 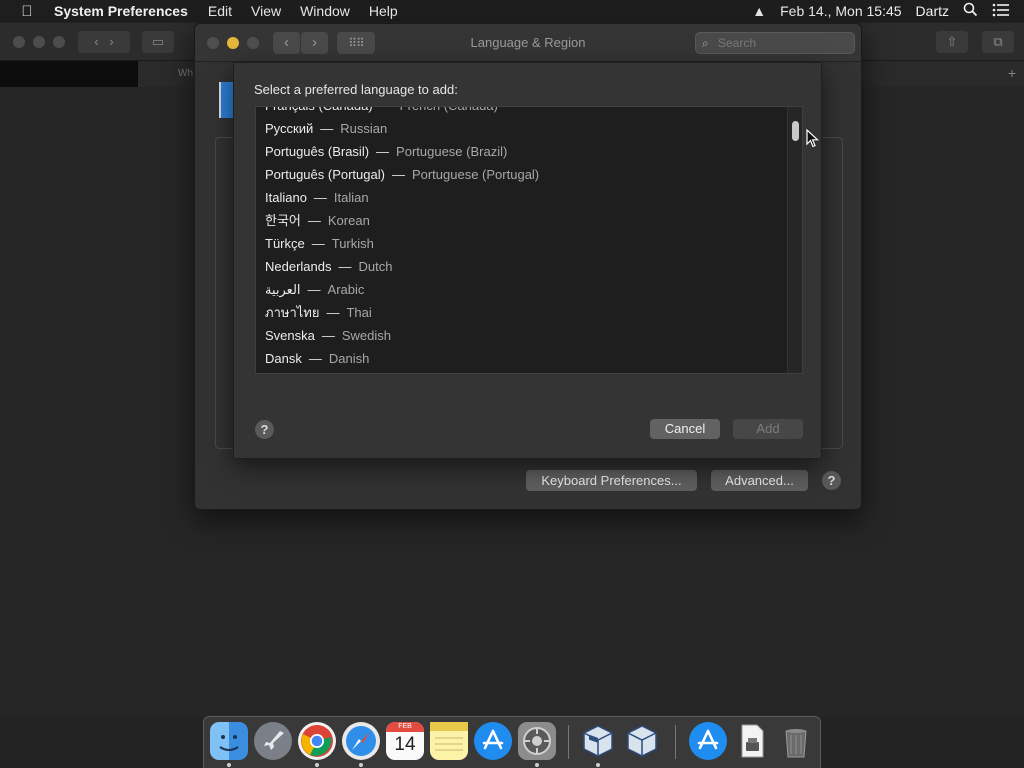 What do you see at coordinates (361, 765) in the screenshot?
I see `safari-running-dot` at bounding box center [361, 765].